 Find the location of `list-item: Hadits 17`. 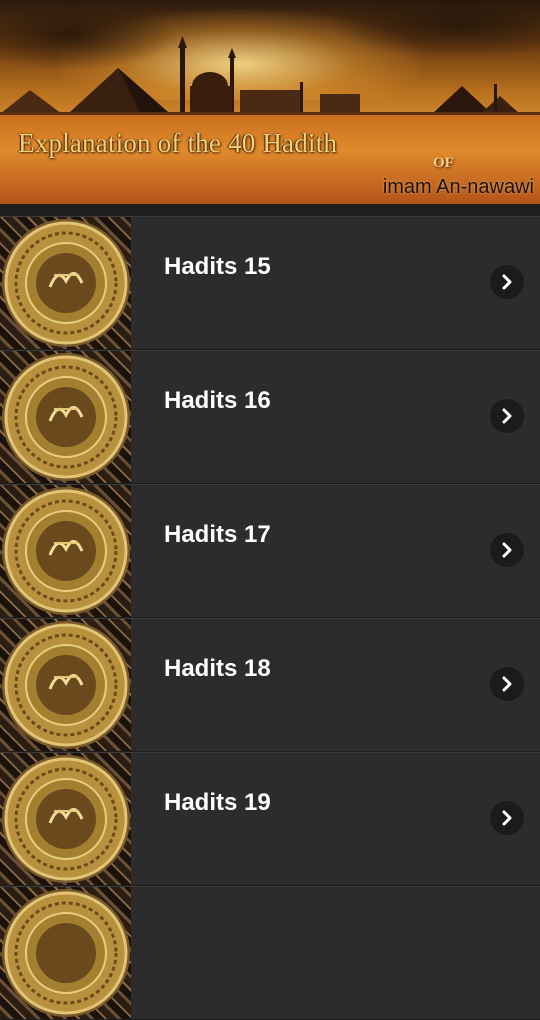

list-item: Hadits 17 is located at coordinates (270, 551).